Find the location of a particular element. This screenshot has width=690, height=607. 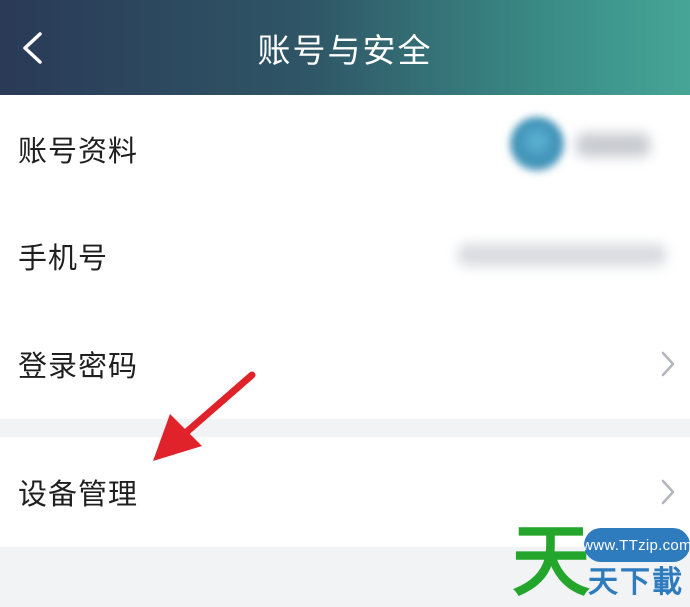

row-label: 账号资料 is located at coordinates (78, 150).